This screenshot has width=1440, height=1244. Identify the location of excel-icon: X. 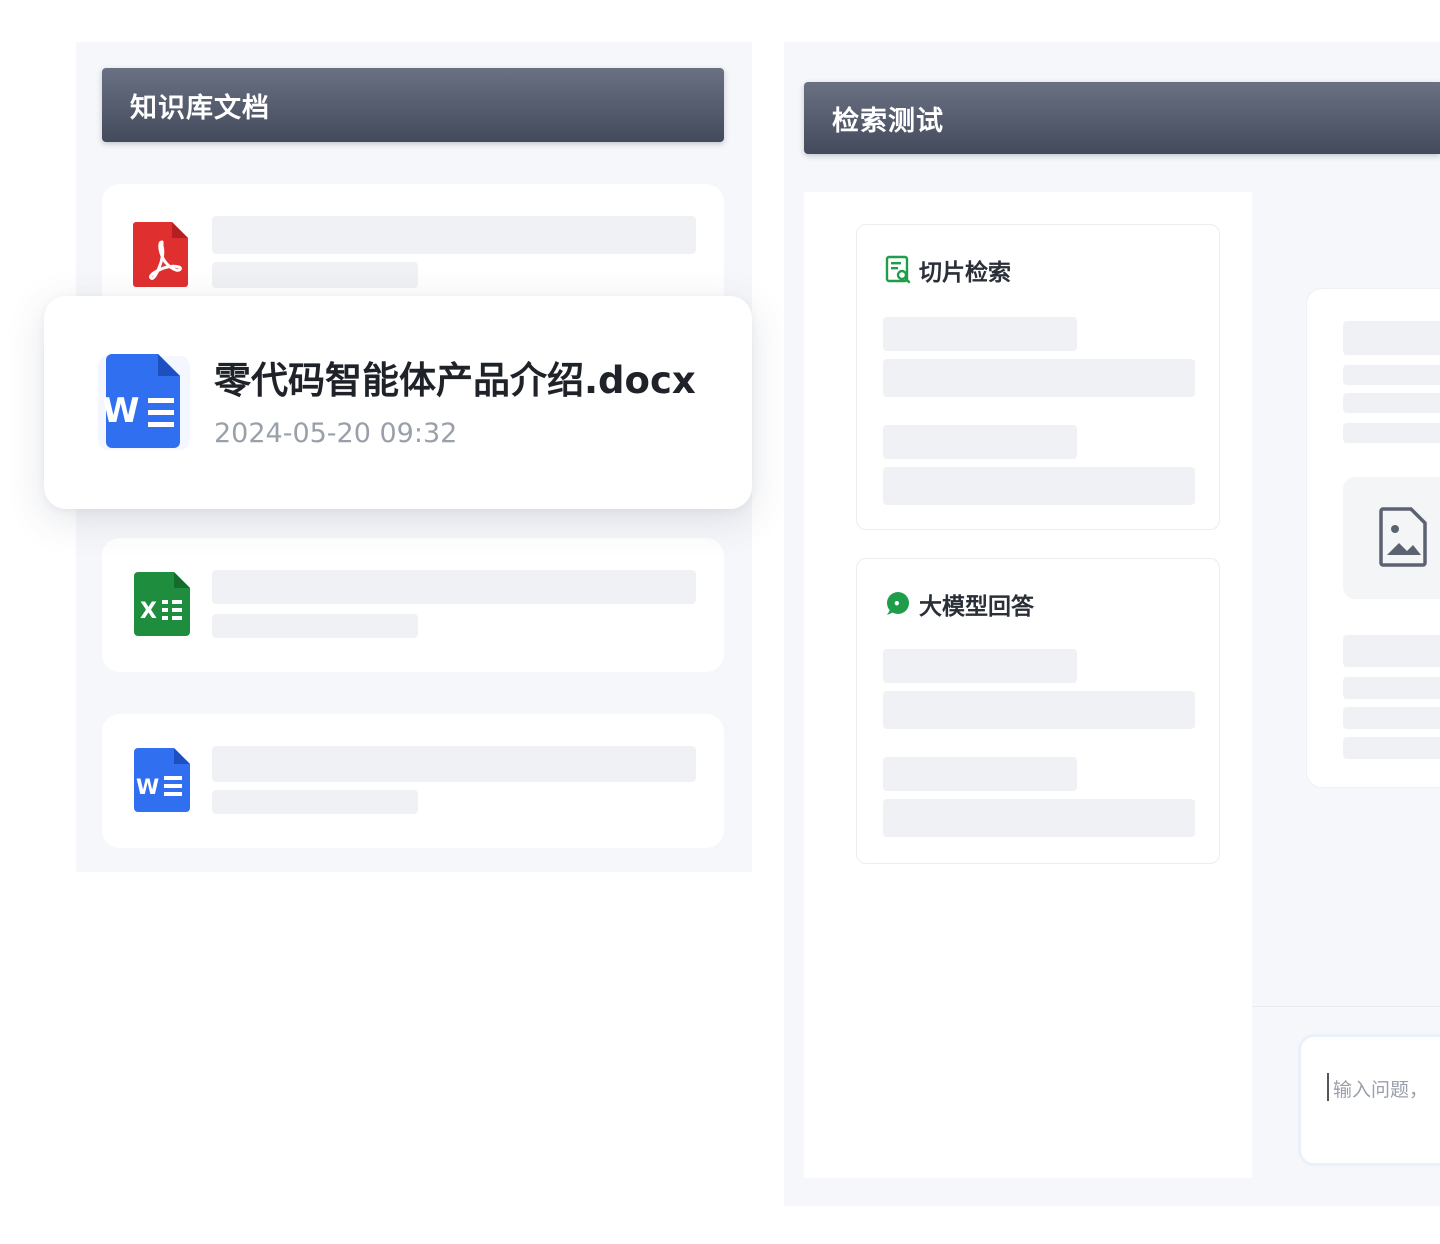
(162, 604).